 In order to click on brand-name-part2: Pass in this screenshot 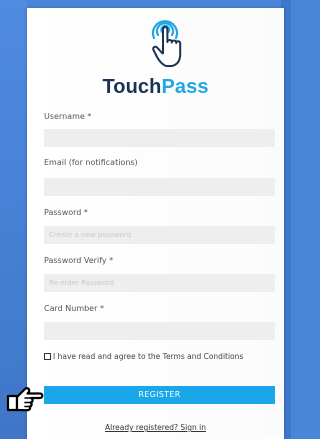, I will do `click(185, 87)`.